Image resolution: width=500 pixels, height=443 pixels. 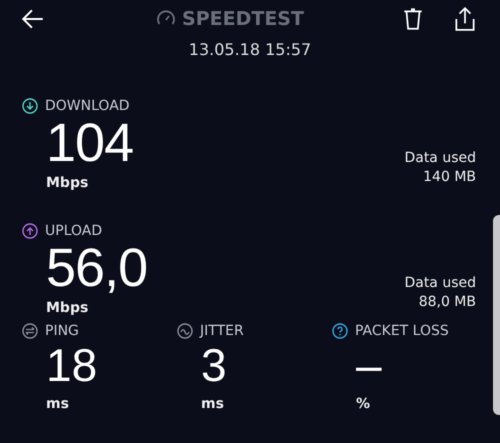 What do you see at coordinates (369, 366) in the screenshot?
I see `stat-value: –` at bounding box center [369, 366].